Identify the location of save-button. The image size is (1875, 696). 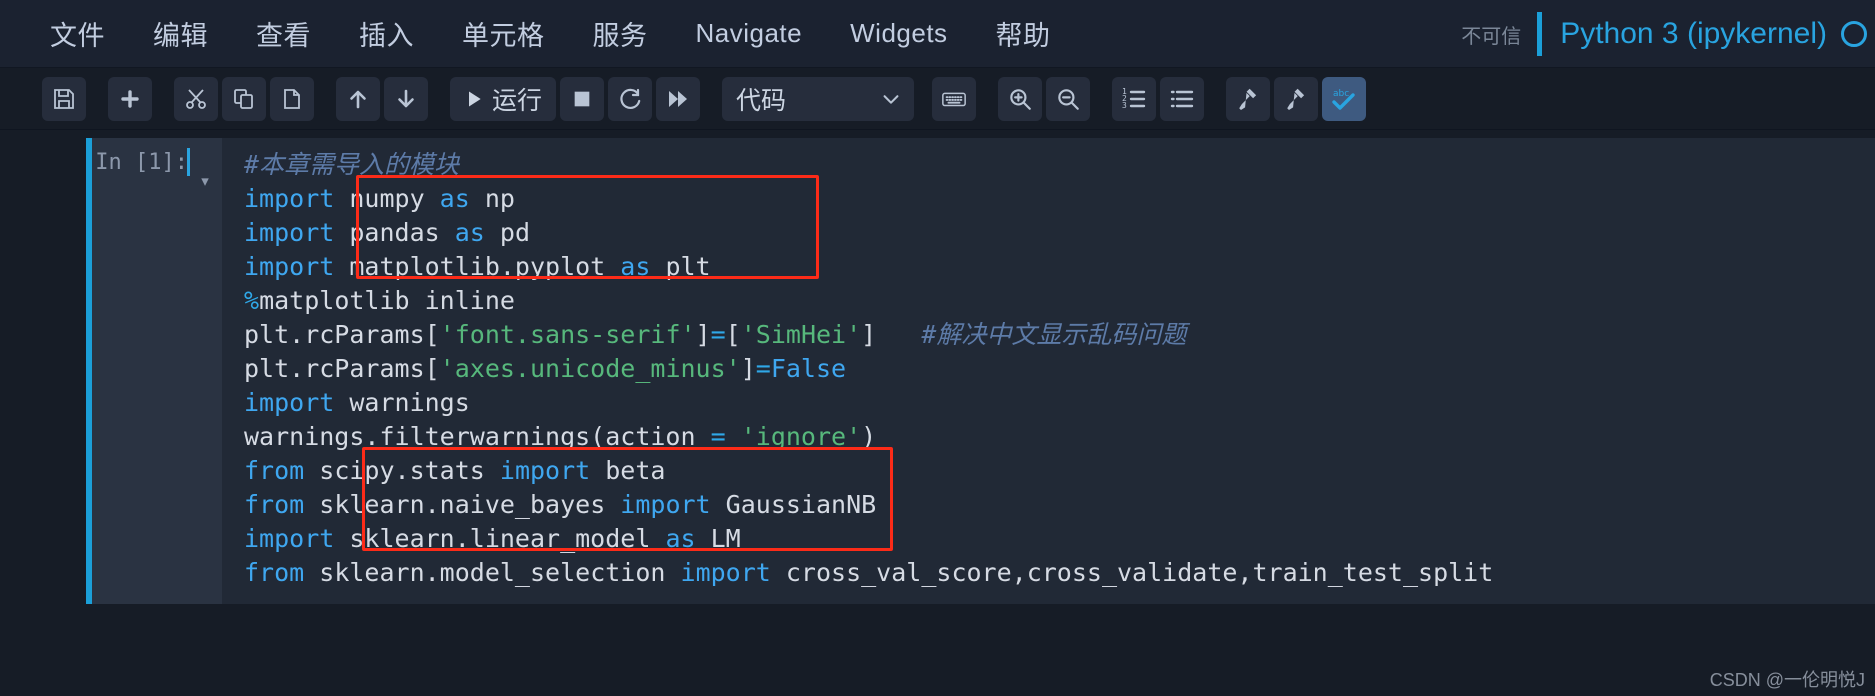
(64, 98).